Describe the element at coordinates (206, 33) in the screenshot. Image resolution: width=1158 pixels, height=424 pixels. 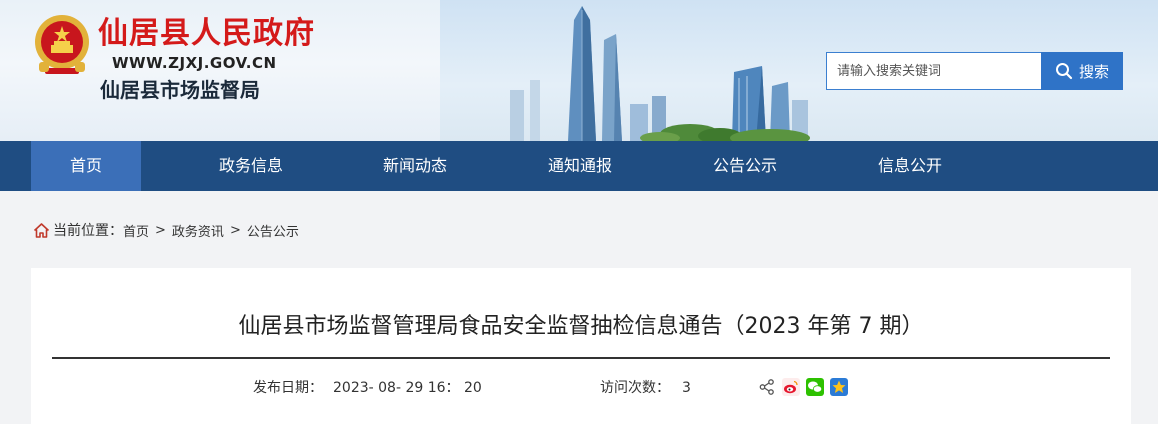
I see `site-name: 仙居县人民政府` at that location.